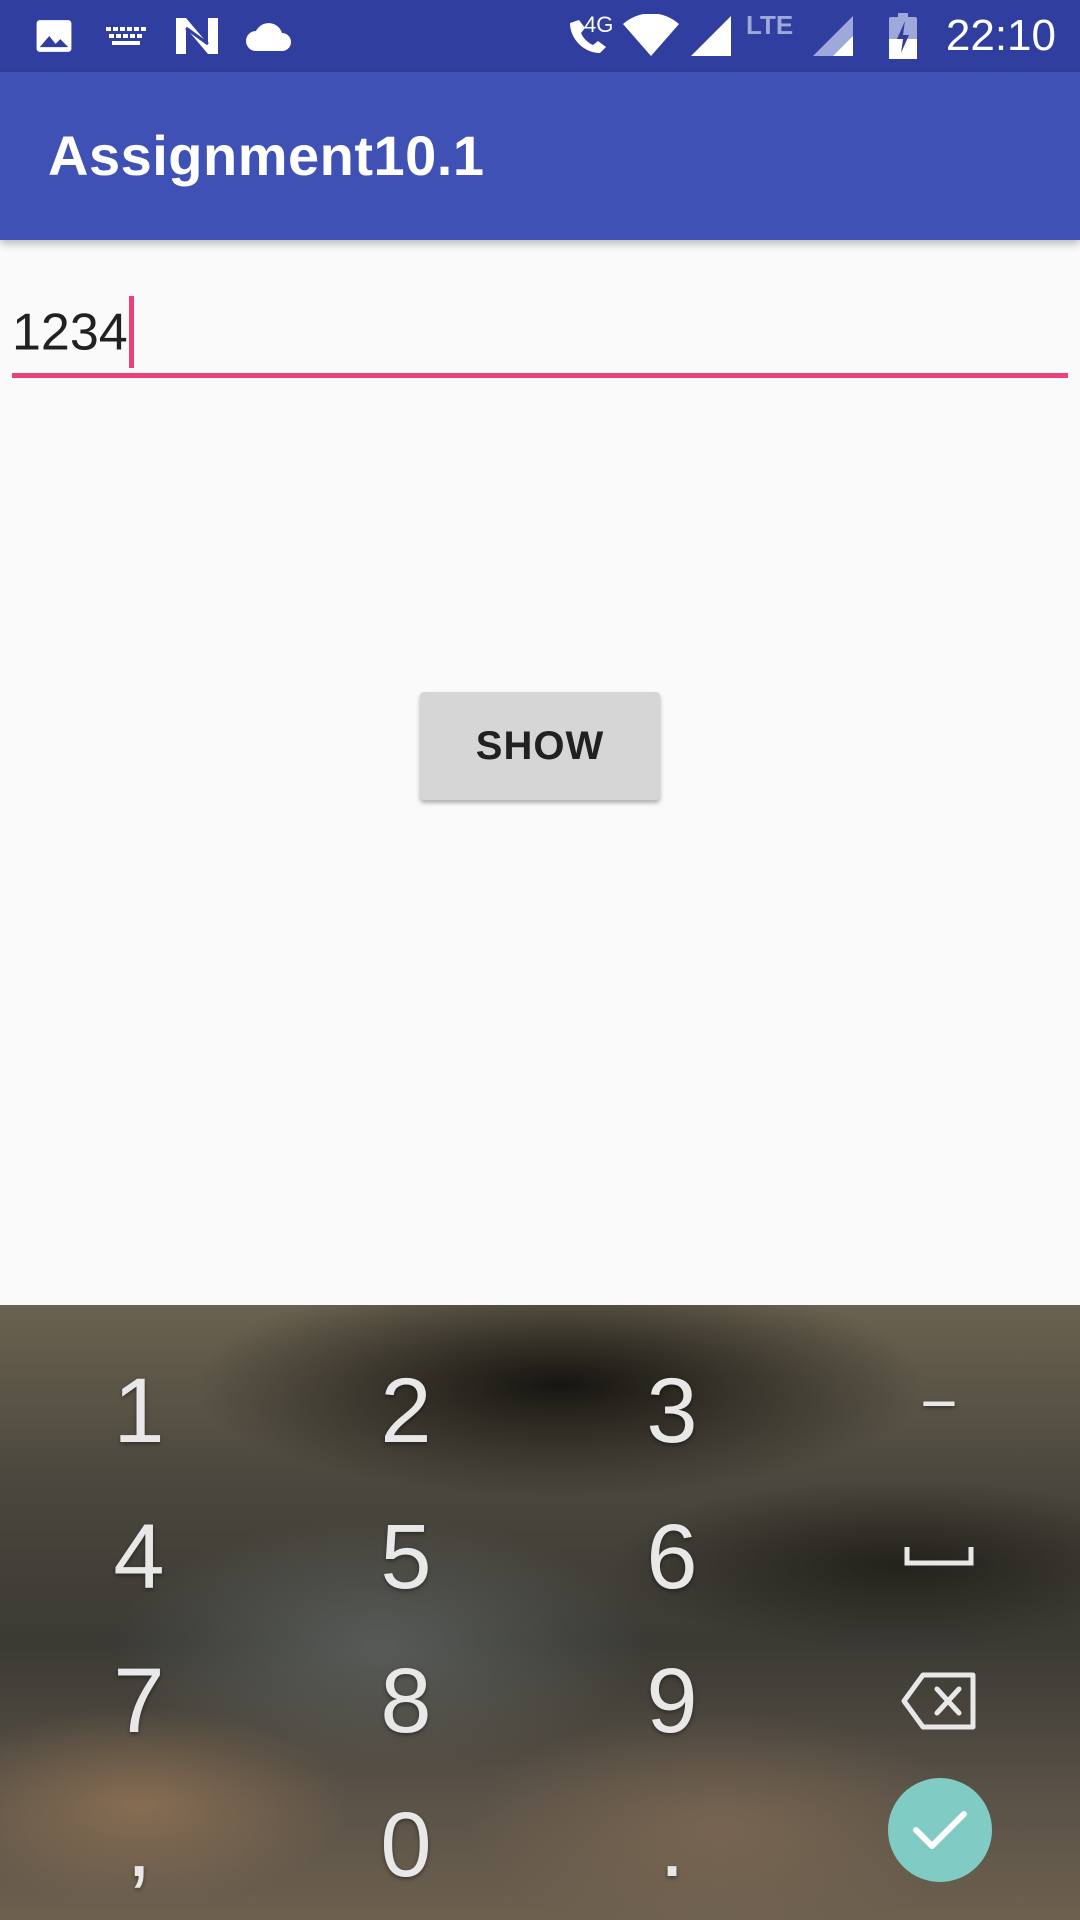  I want to click on network-type-label: 4G, so click(599, 24).